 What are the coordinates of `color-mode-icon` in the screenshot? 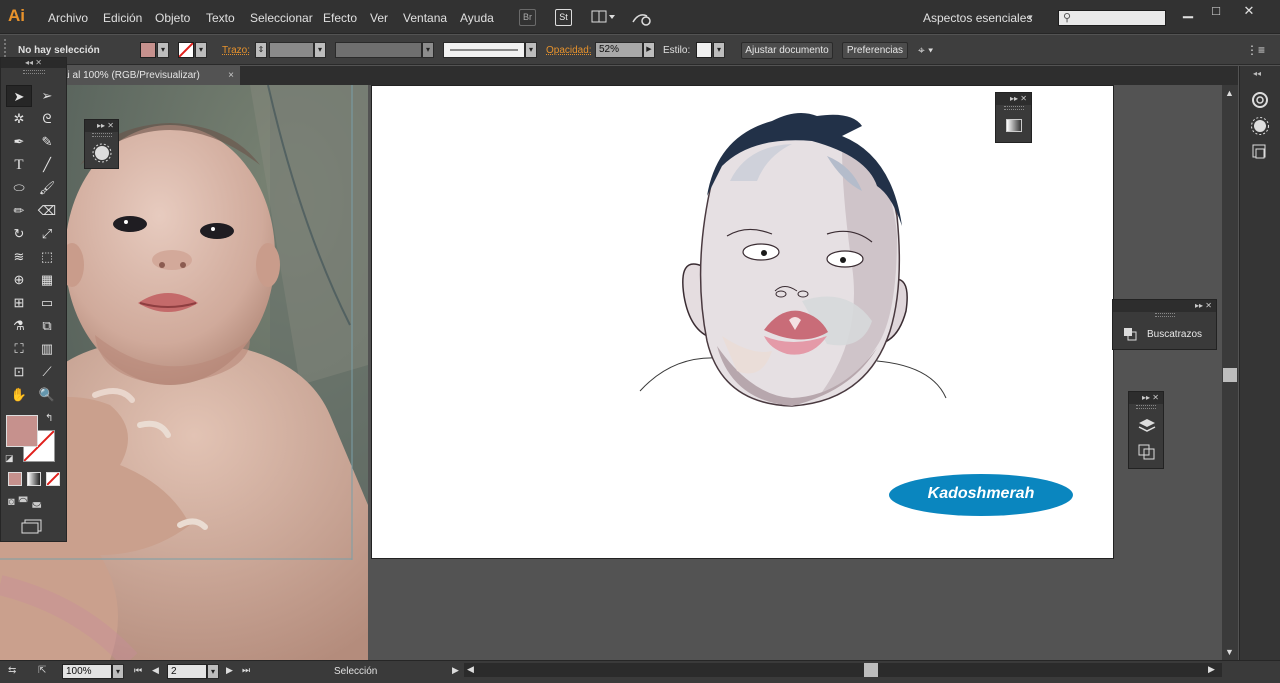 It's located at (15, 479).